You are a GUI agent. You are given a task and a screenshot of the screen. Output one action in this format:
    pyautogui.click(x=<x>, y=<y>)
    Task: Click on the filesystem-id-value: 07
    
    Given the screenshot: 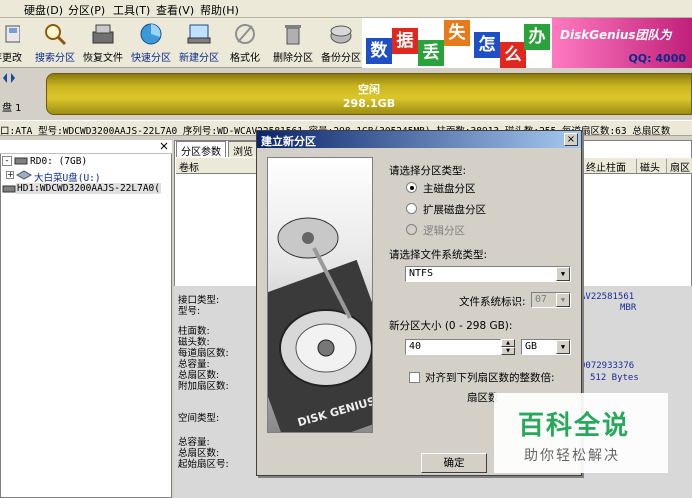 What is the action you would take?
    pyautogui.click(x=541, y=299)
    